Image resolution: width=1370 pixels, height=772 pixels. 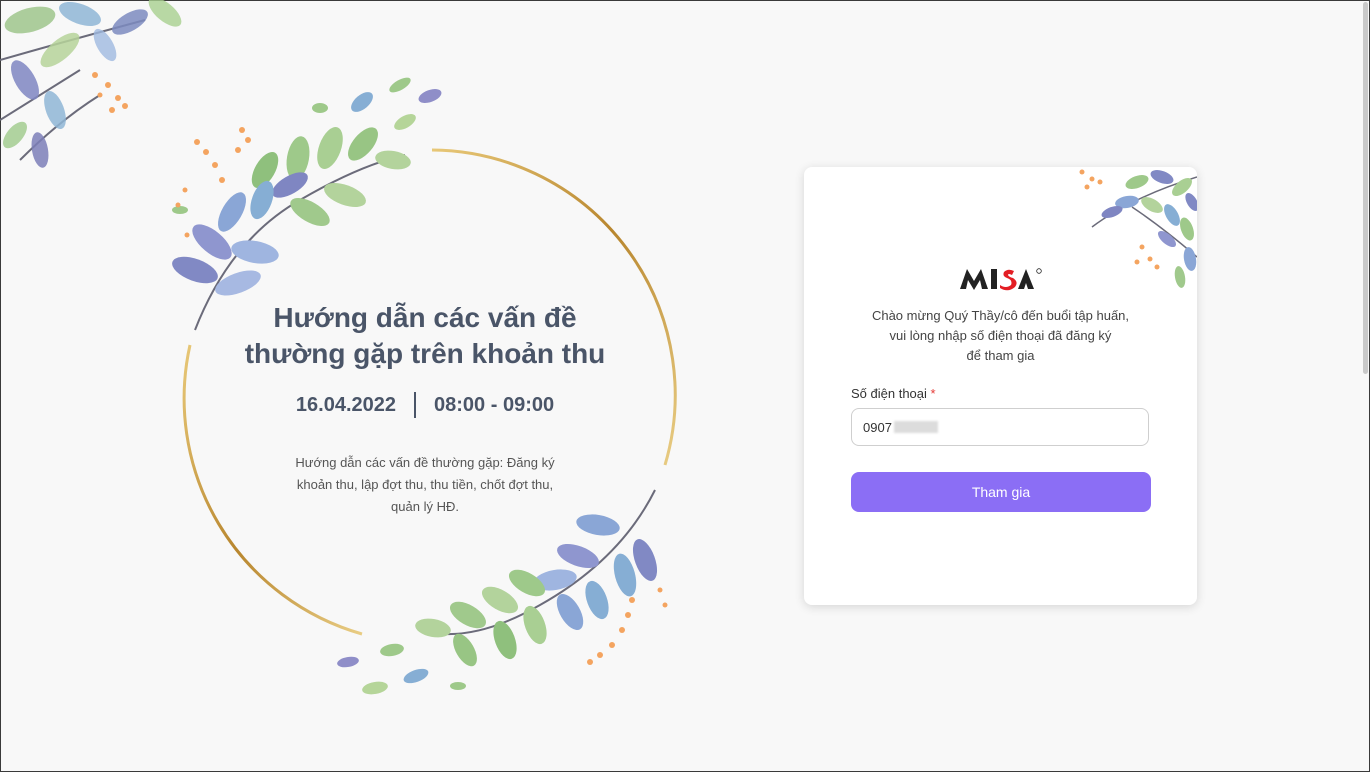 What do you see at coordinates (1000, 355) in the screenshot?
I see `welcome-line3: để tham gia` at bounding box center [1000, 355].